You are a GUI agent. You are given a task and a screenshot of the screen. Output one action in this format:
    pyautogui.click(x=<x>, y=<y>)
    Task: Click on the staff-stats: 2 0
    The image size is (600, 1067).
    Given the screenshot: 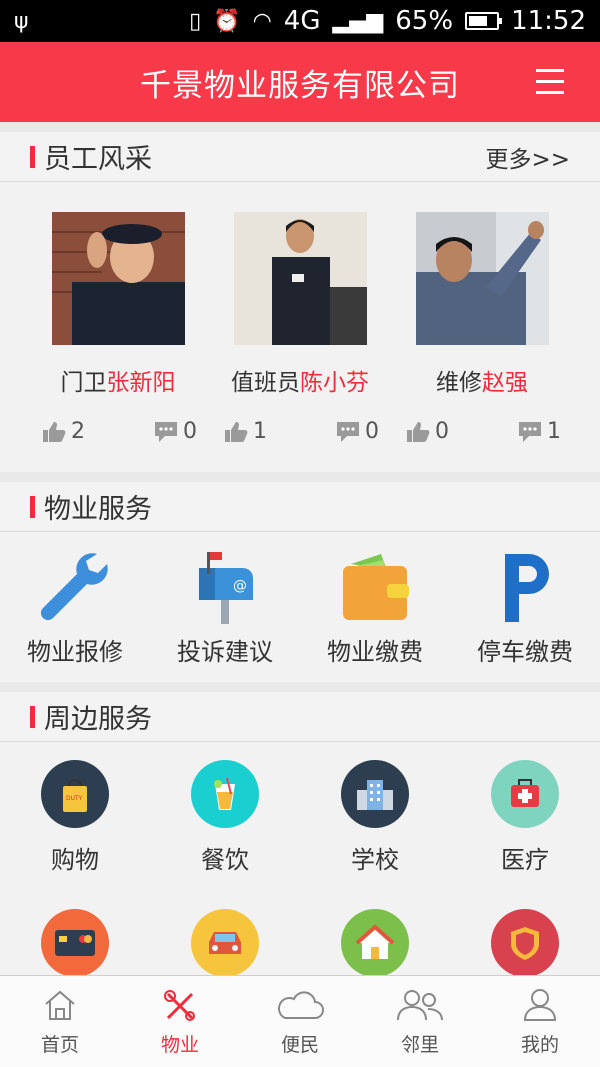 What is the action you would take?
    pyautogui.click(x=118, y=431)
    